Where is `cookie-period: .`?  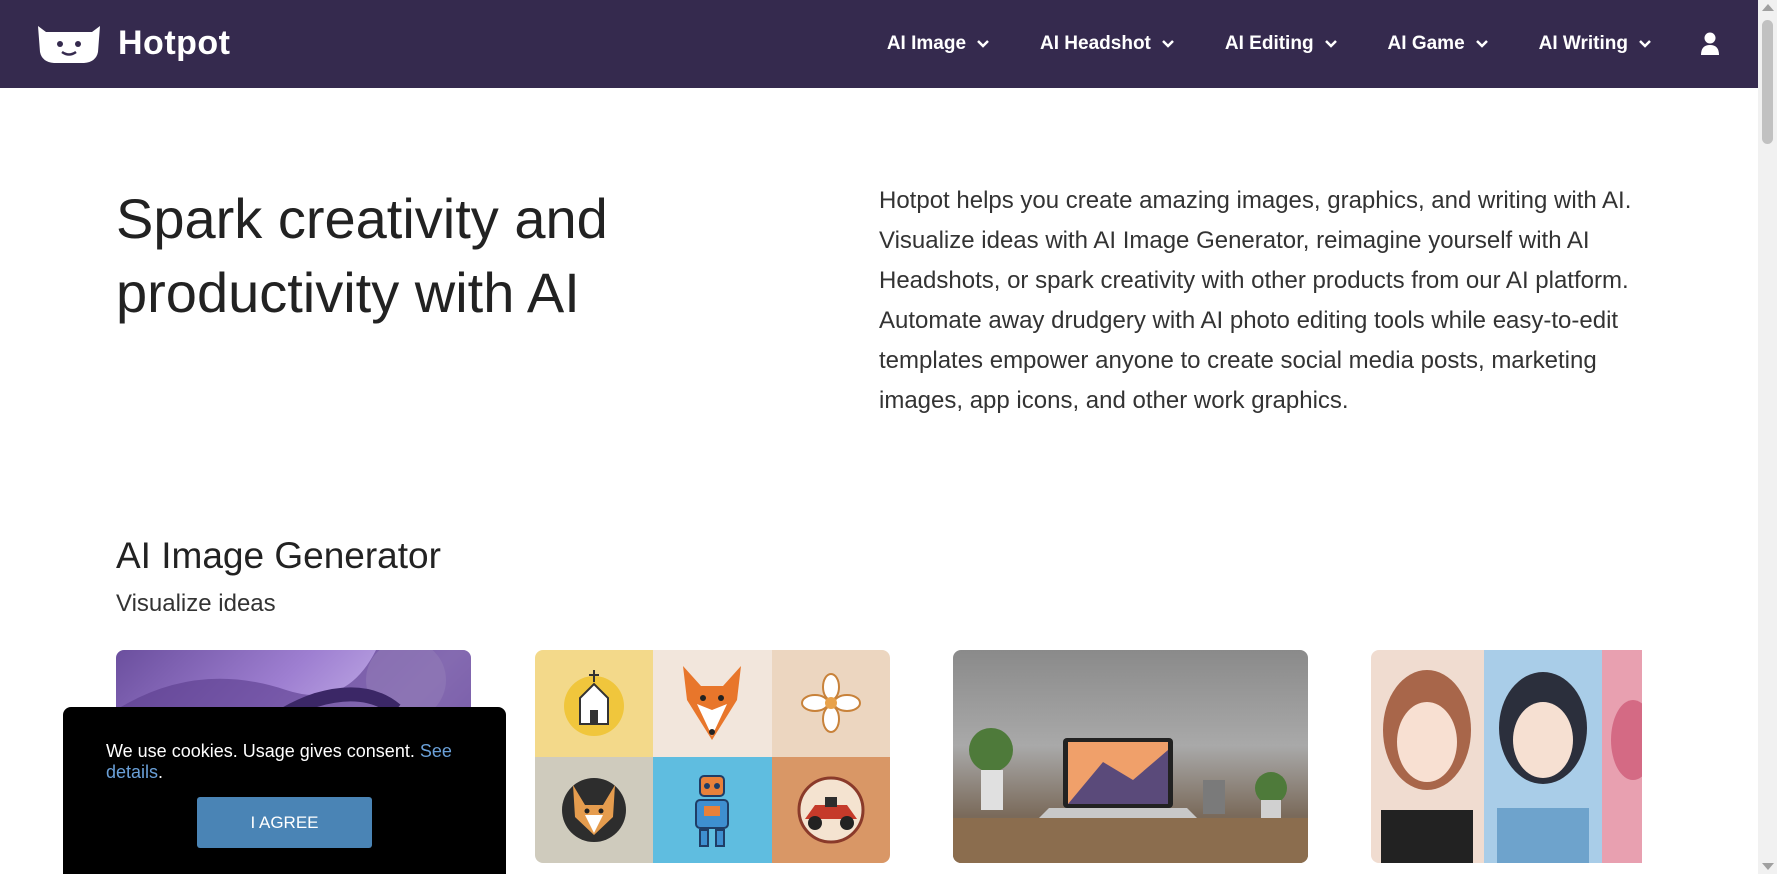 cookie-period: . is located at coordinates (161, 772).